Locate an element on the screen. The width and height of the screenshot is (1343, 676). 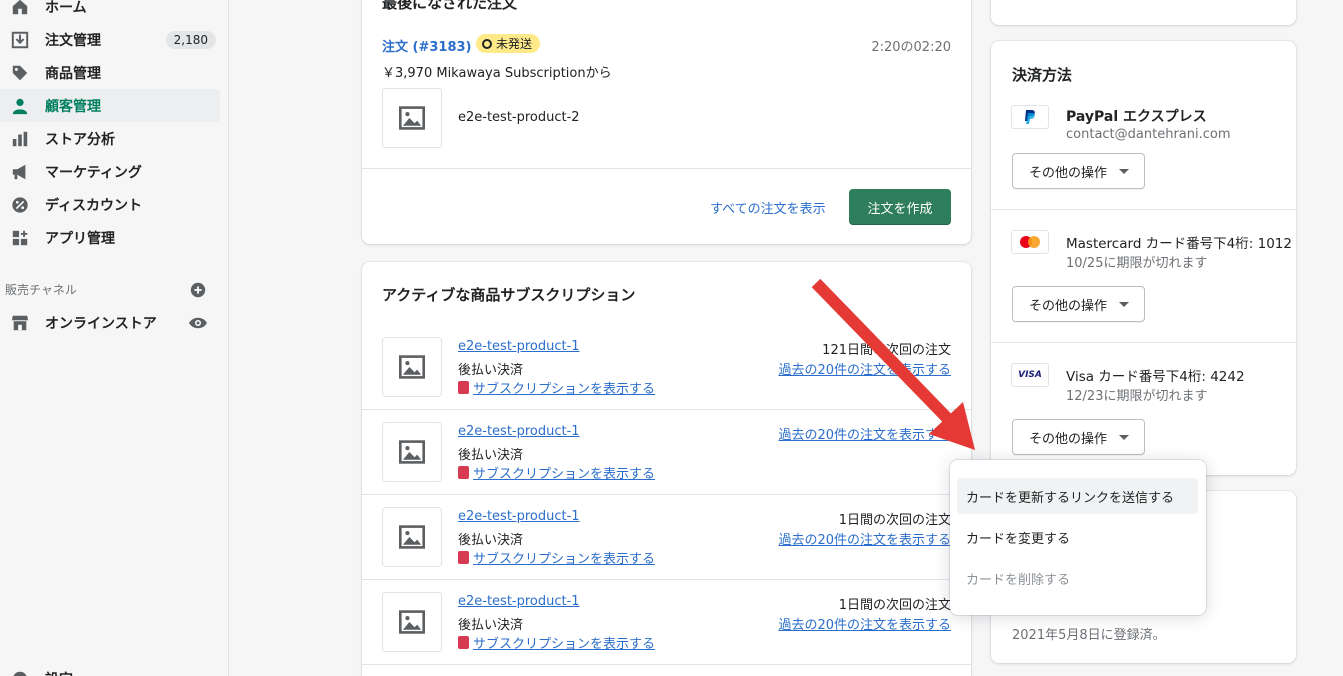
next-order-text: 1日間の次回の注文 is located at coordinates (894, 520).